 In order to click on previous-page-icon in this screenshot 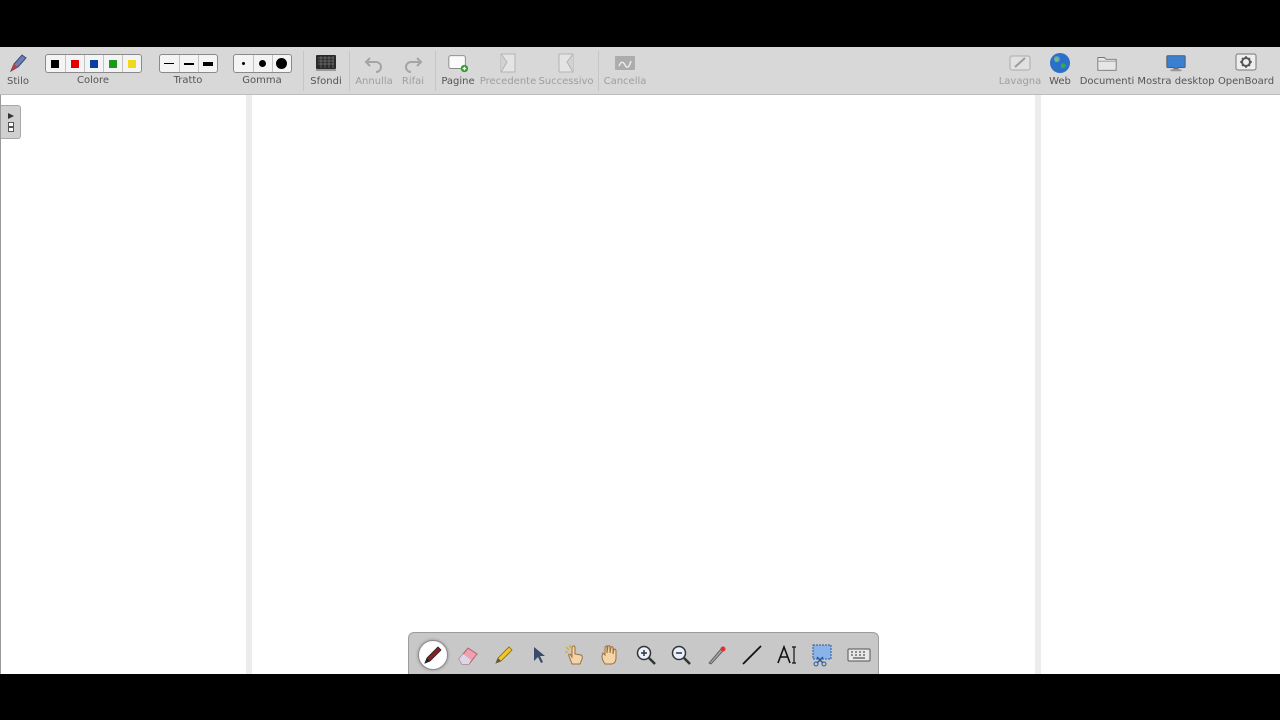, I will do `click(508, 63)`.